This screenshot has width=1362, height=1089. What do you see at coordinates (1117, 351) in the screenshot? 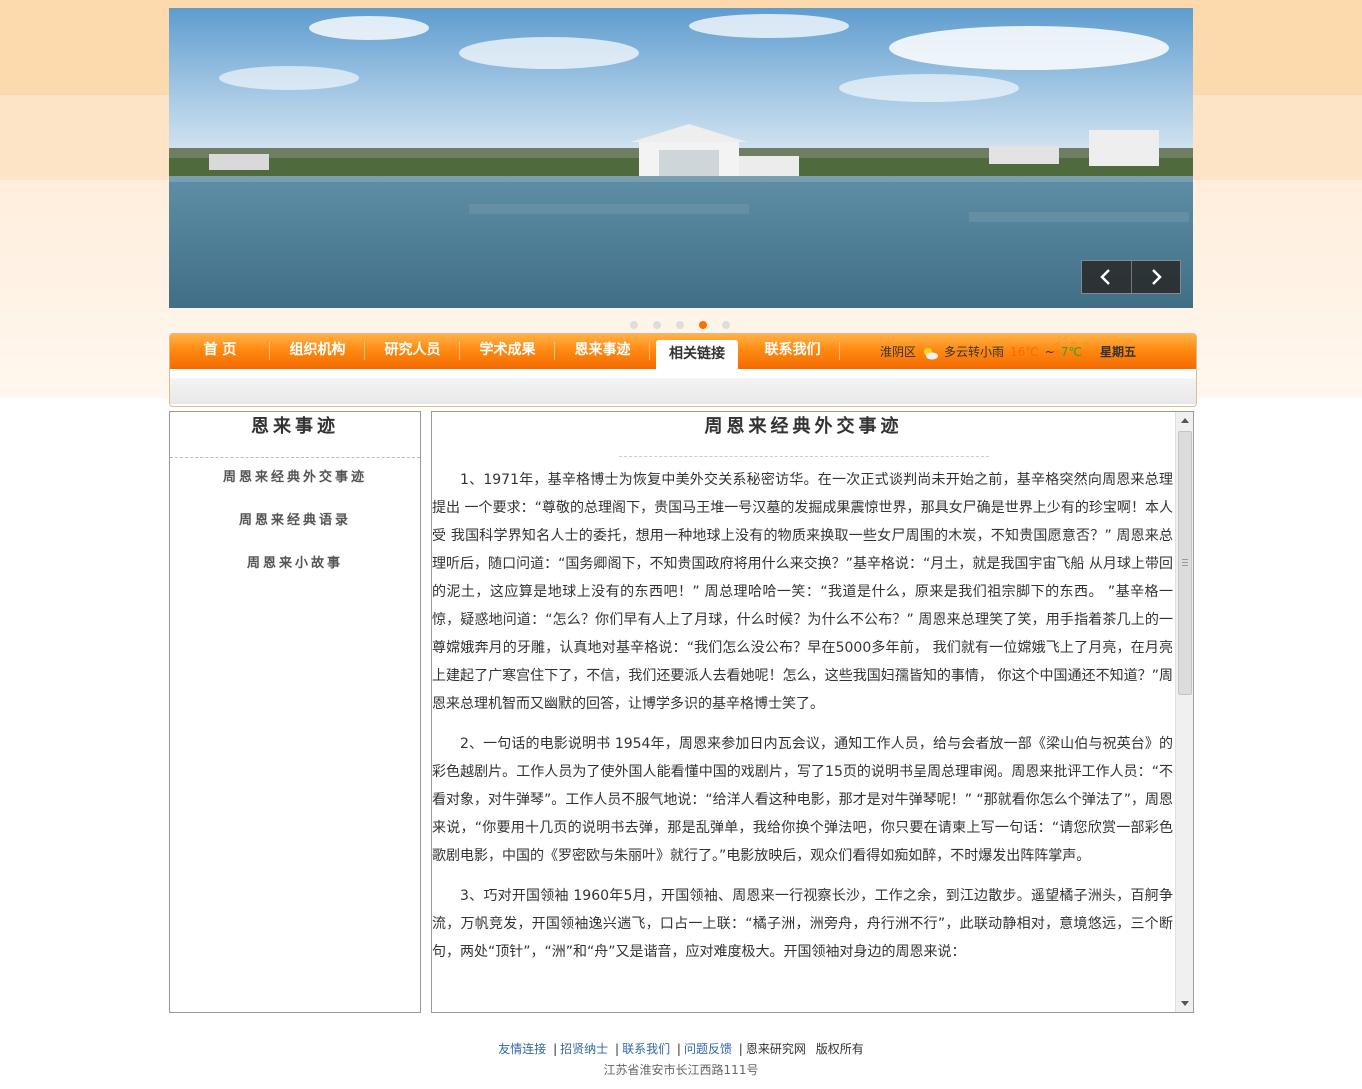
I see `weekday: 星期五` at bounding box center [1117, 351].